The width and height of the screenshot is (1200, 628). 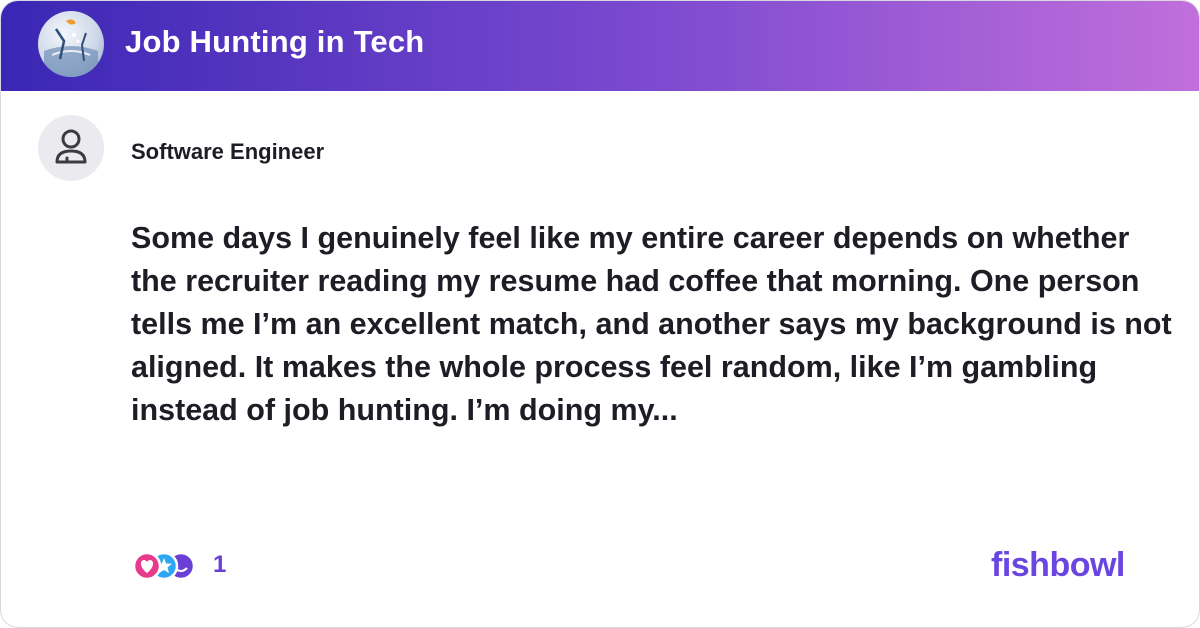 I want to click on author-name: Software Engineer, so click(x=227, y=152).